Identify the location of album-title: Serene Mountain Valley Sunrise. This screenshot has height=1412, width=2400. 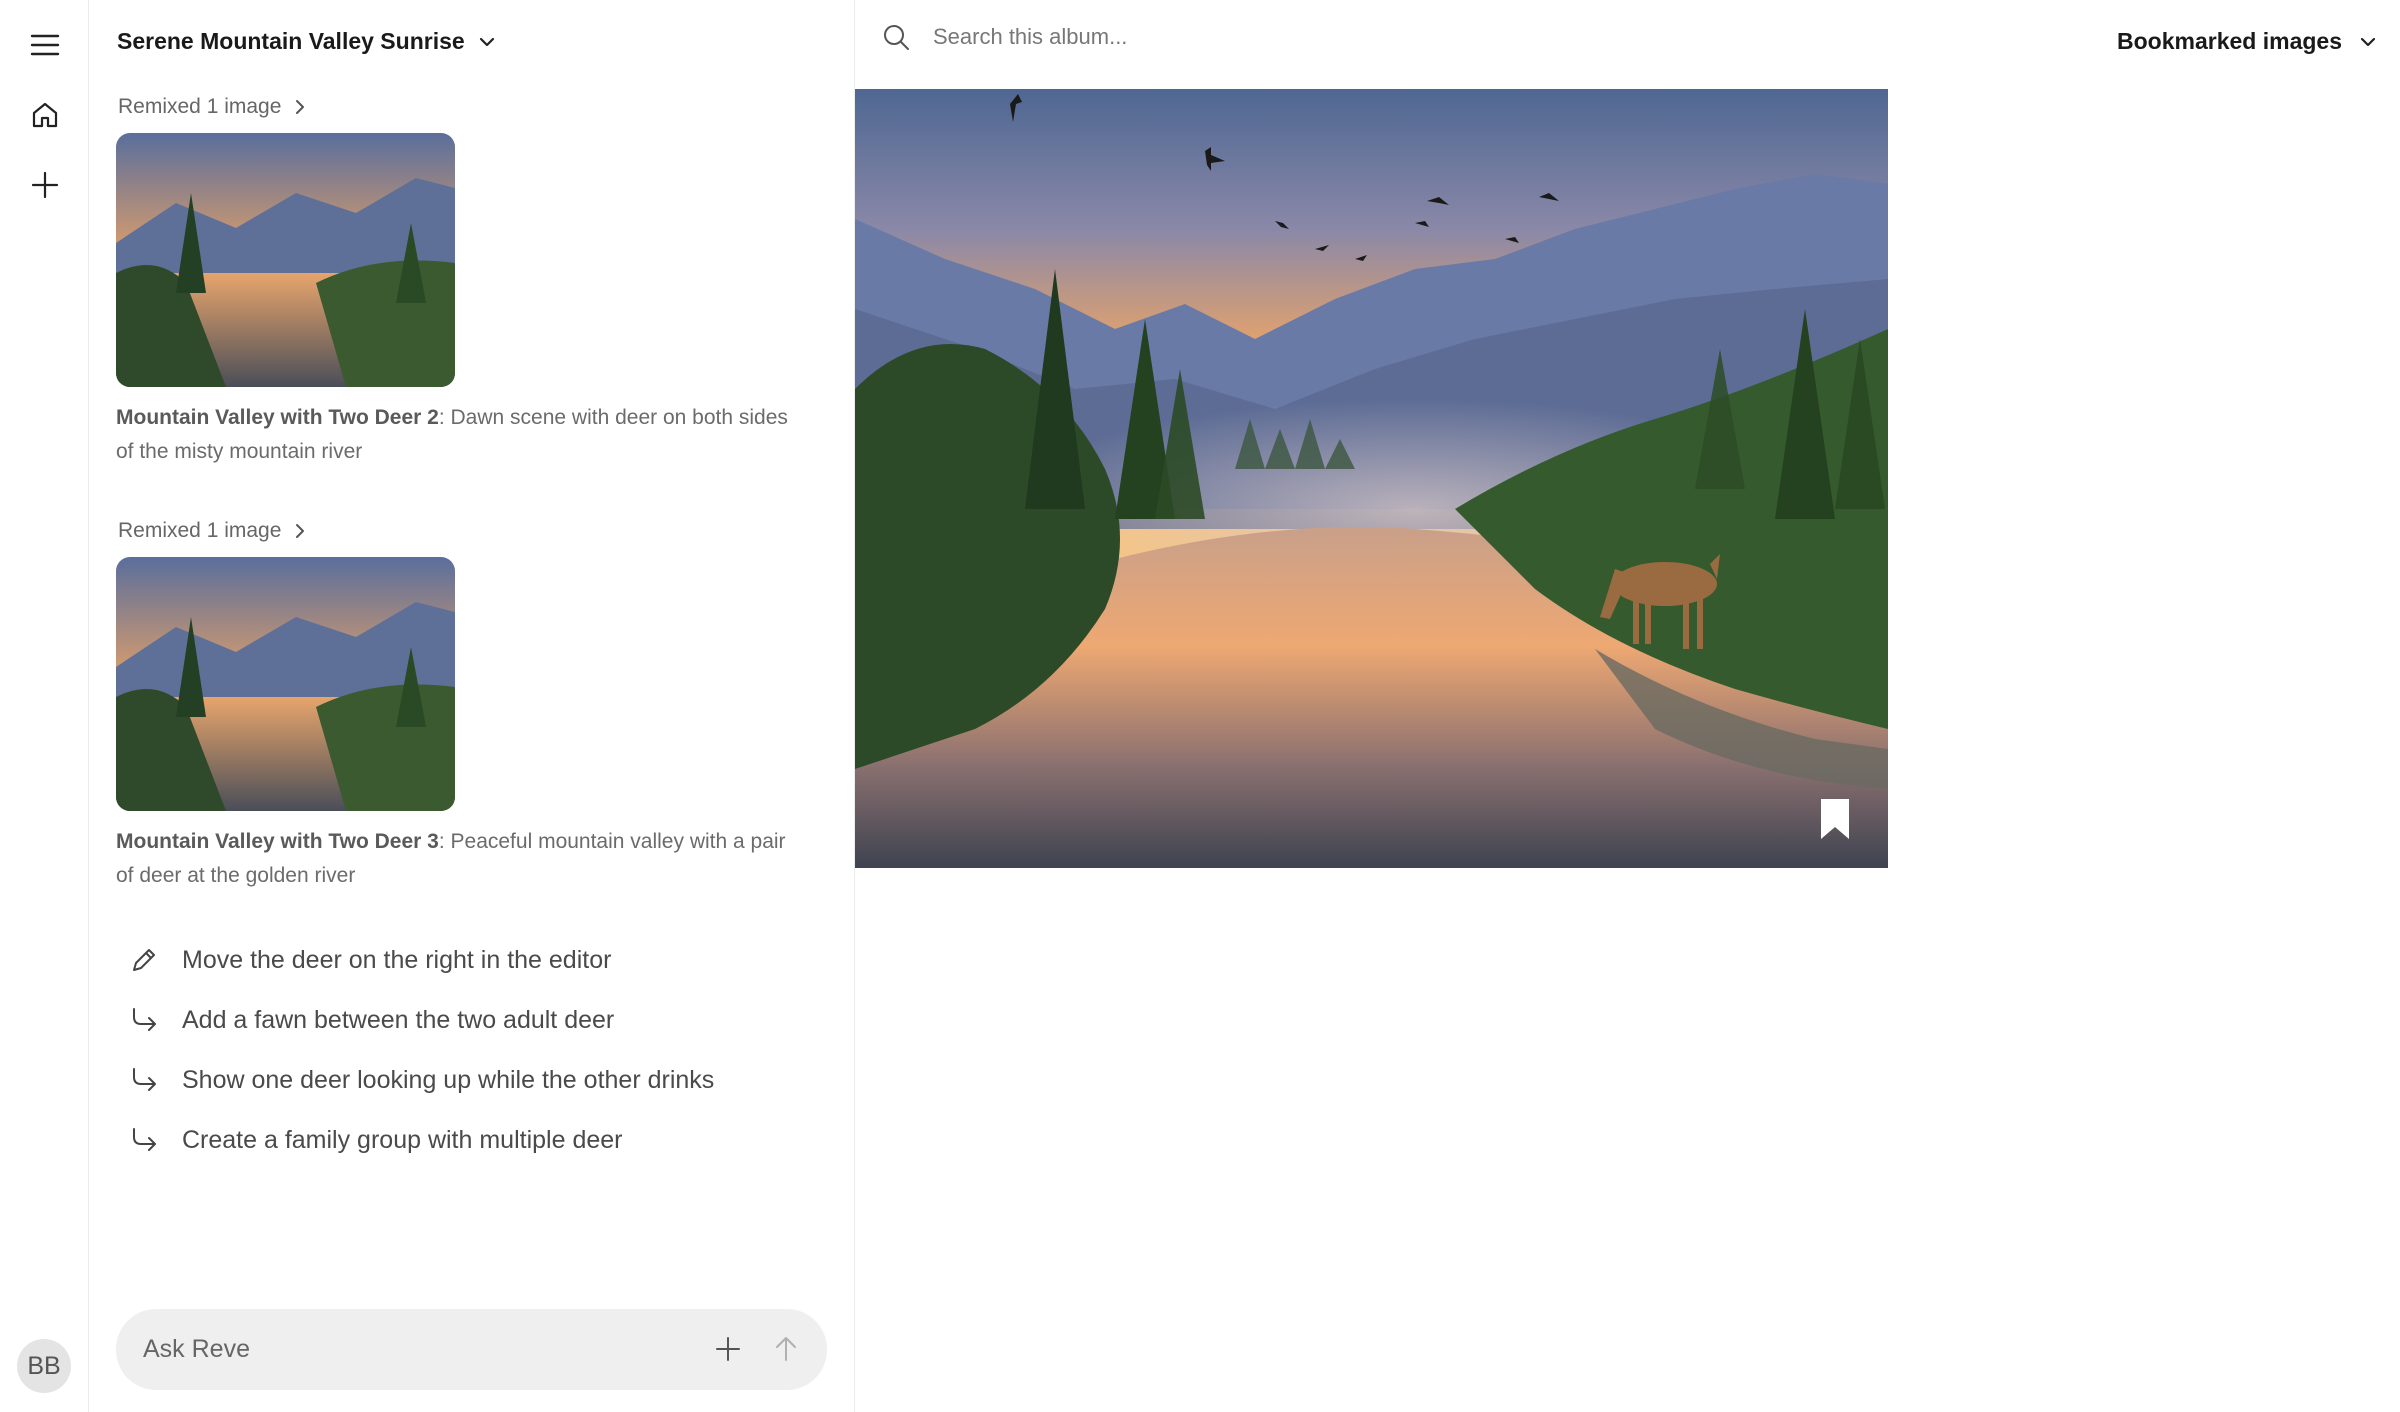
(291, 41).